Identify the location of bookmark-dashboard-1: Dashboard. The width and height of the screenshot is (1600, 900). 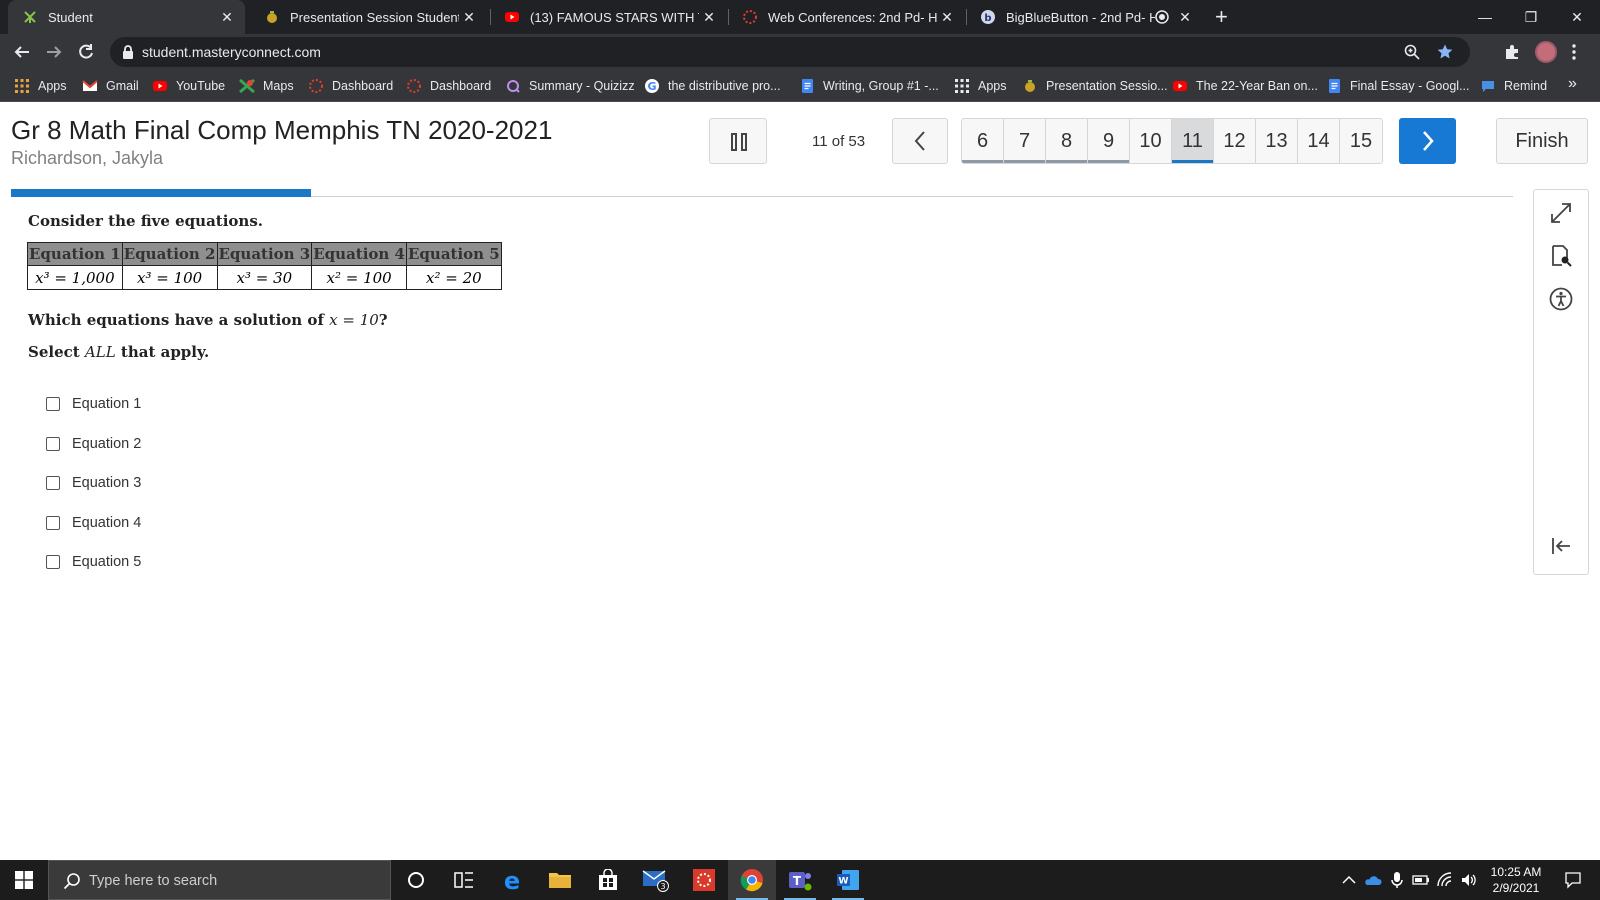
(350, 86).